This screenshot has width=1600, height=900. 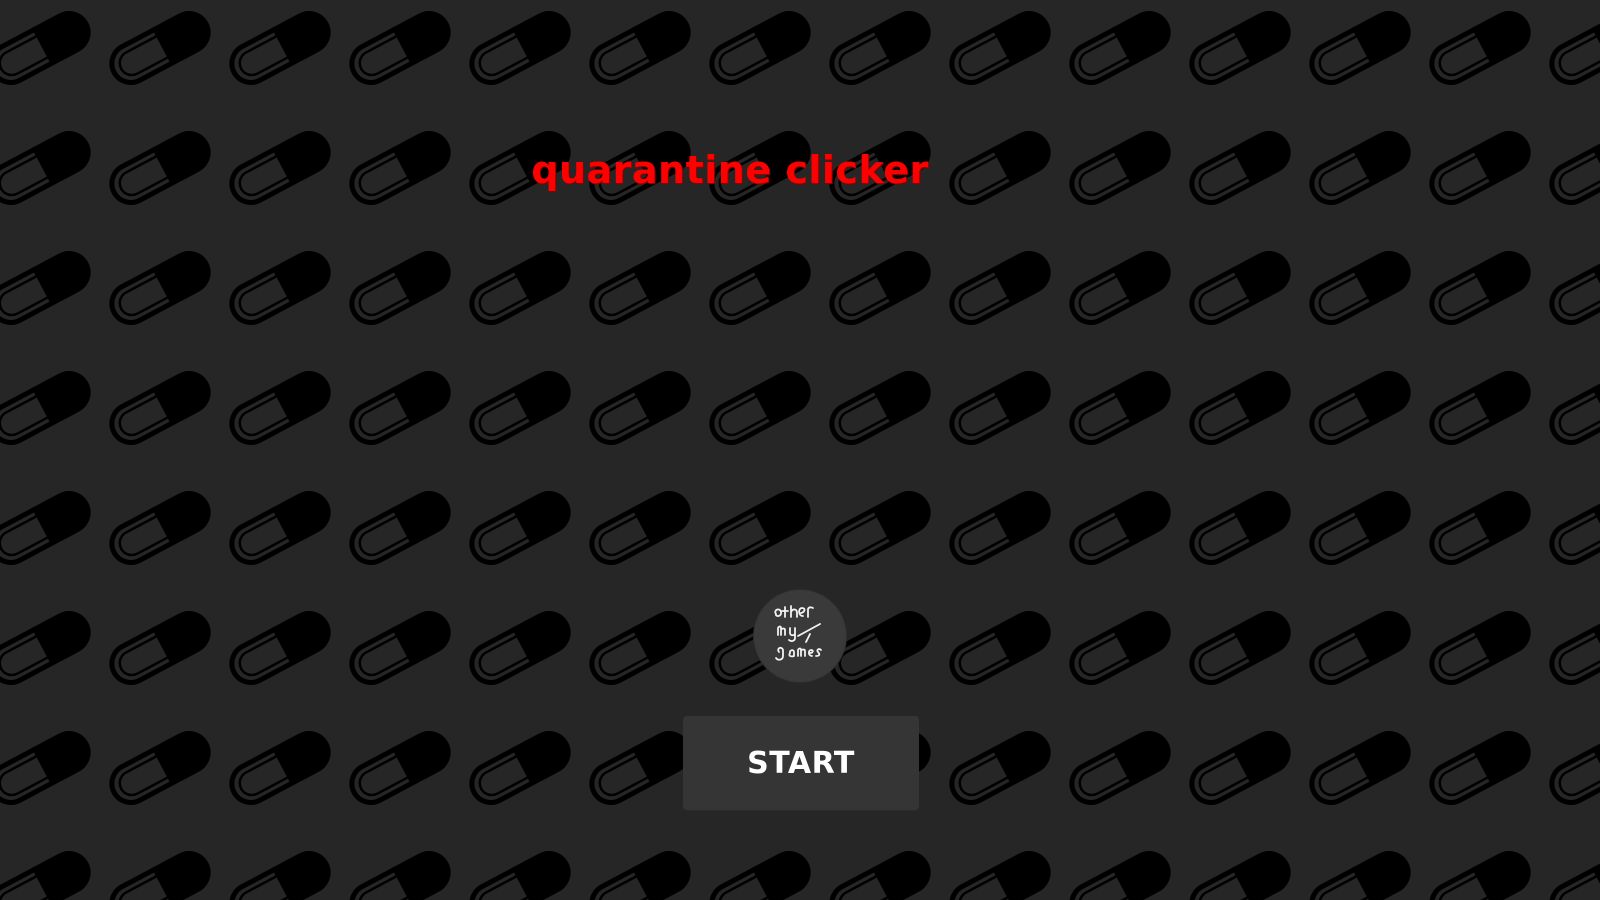 I want to click on other-games-button, so click(x=800, y=636).